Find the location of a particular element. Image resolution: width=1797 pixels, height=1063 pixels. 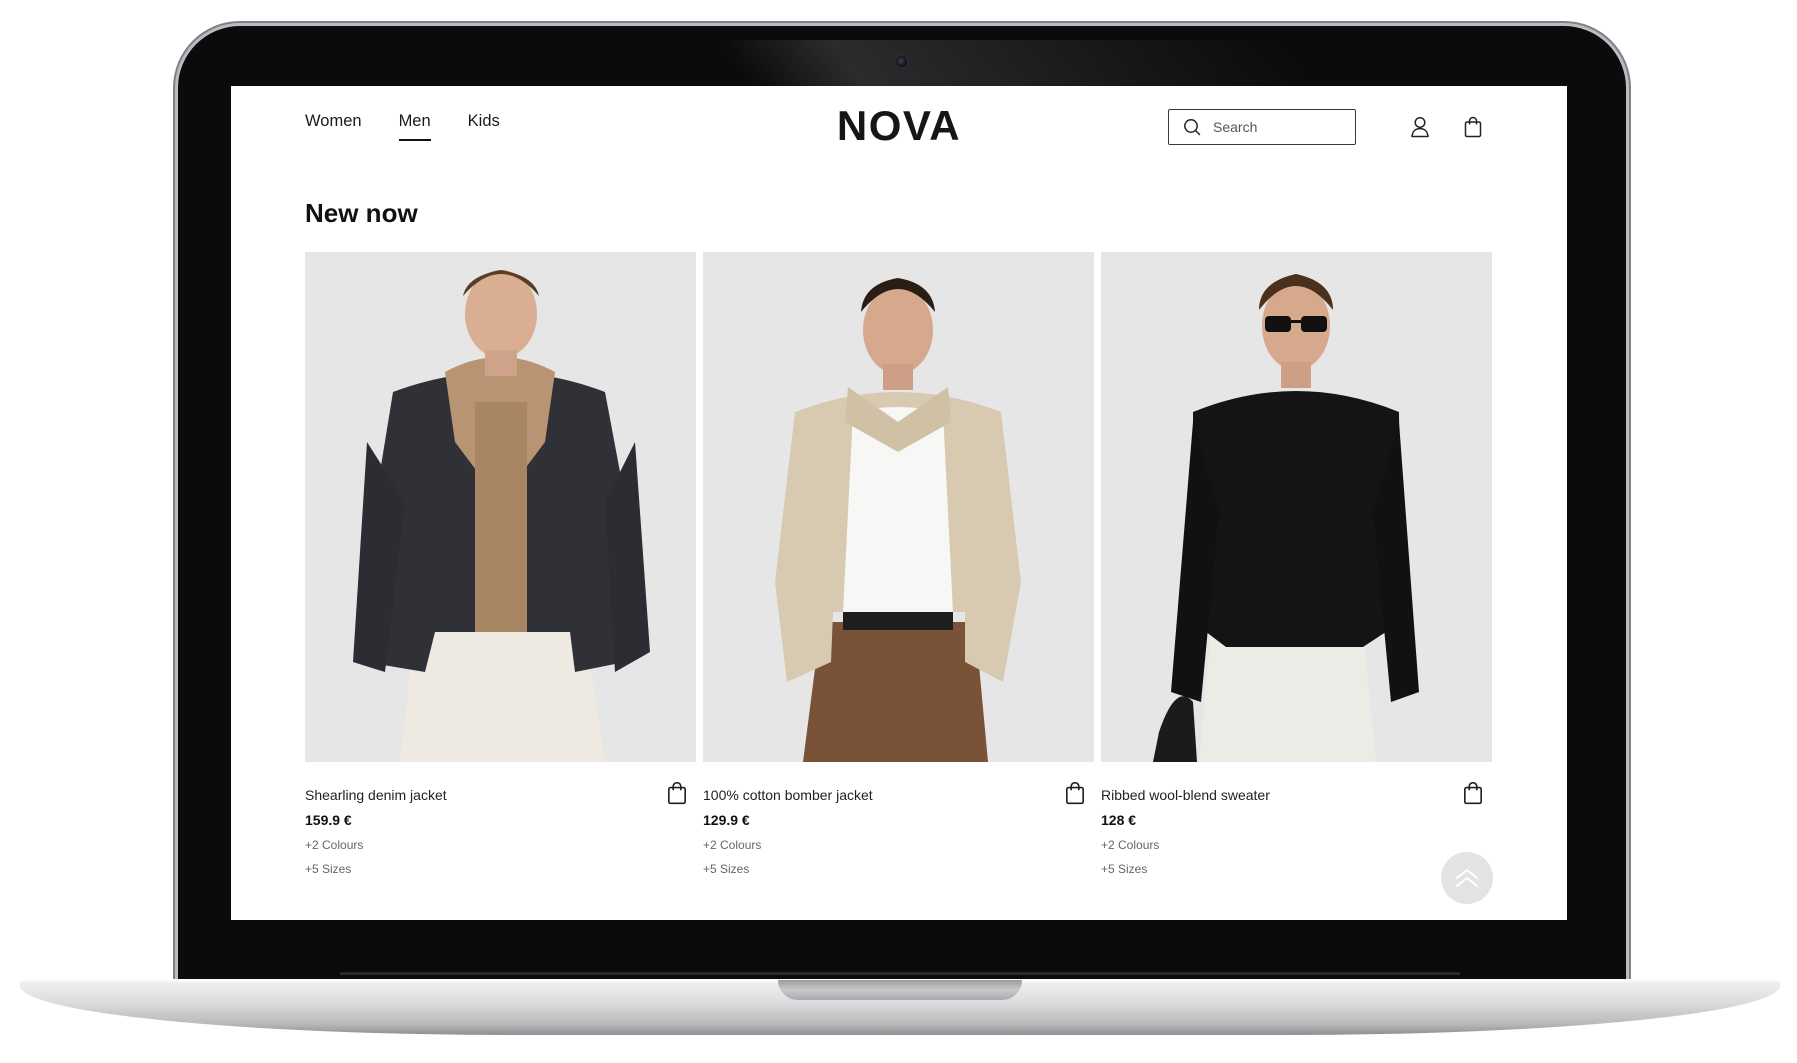

product-image-shearling-denim-jacket is located at coordinates (500, 507).